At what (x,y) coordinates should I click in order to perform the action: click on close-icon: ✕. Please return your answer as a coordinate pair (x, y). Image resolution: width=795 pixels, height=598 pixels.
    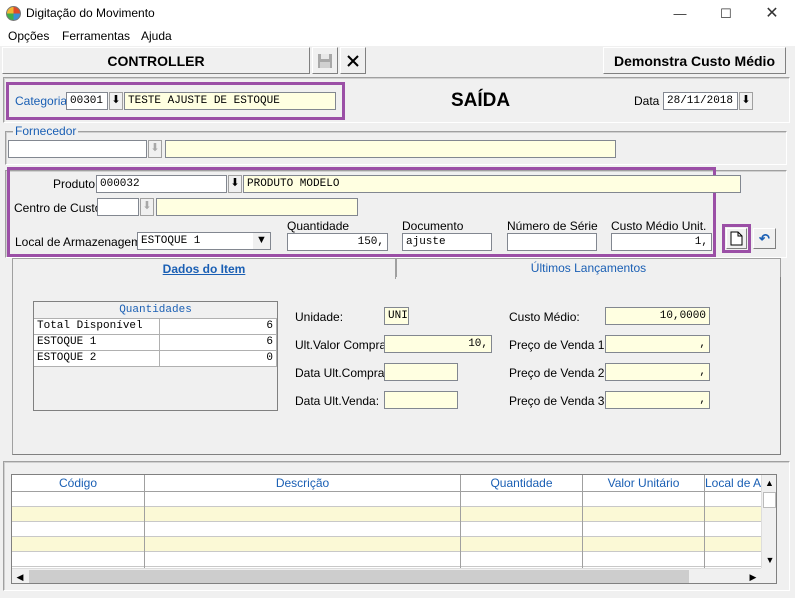
    Looking at the image, I should click on (772, 13).